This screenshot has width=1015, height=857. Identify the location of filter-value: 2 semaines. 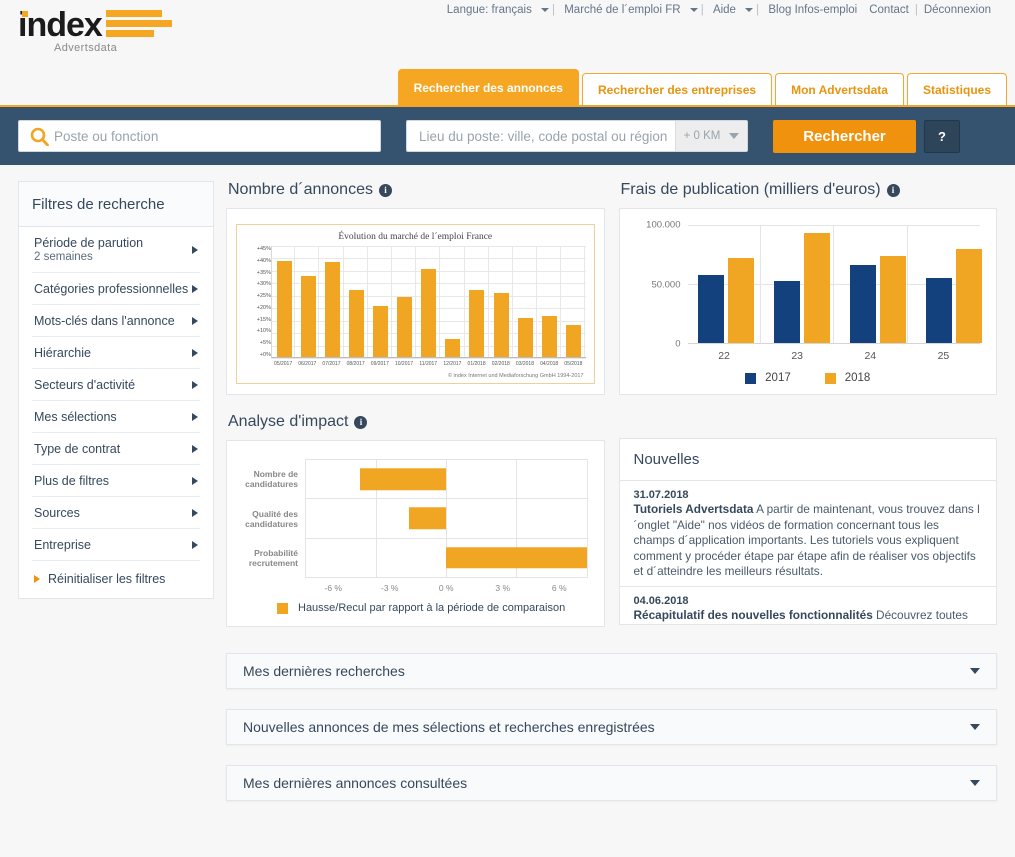
(63, 257).